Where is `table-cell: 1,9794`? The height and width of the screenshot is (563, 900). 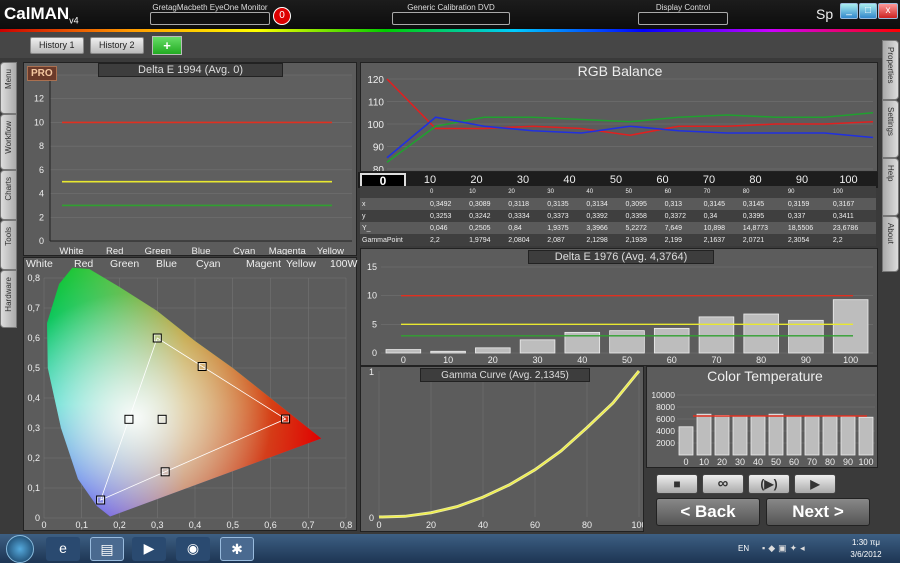
table-cell: 1,9794 is located at coordinates (487, 240).